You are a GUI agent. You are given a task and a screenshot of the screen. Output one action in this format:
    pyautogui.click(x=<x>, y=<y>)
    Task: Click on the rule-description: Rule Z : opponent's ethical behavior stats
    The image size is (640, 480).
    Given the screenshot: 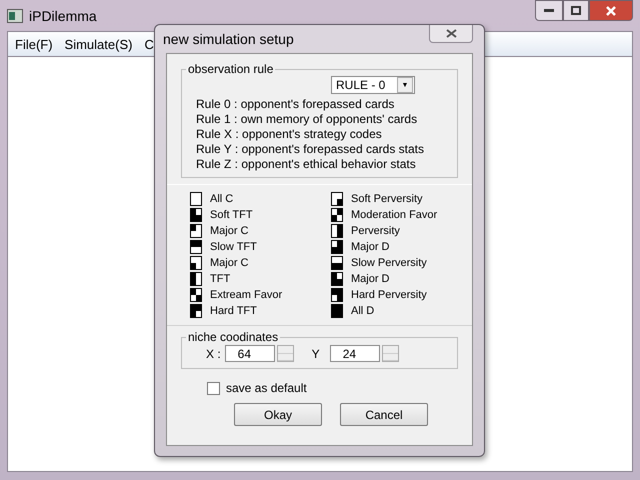 What is the action you would take?
    pyautogui.click(x=306, y=164)
    